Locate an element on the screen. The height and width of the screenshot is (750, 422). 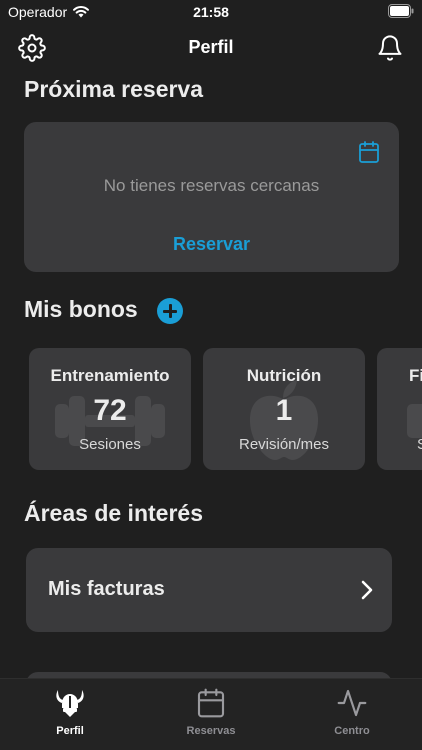
tab-bar: Perfil Reservas Centro is located at coordinates (211, 714).